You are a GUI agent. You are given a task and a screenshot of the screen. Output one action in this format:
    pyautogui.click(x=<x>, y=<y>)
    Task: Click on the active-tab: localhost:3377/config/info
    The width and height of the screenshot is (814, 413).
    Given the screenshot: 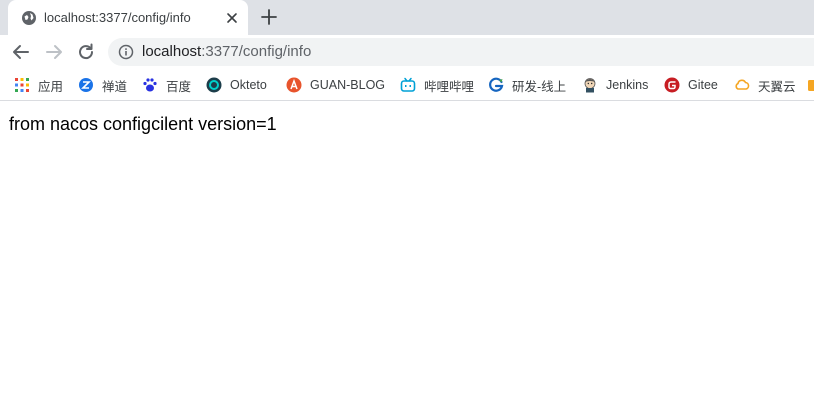 What is the action you would take?
    pyautogui.click(x=128, y=17)
    